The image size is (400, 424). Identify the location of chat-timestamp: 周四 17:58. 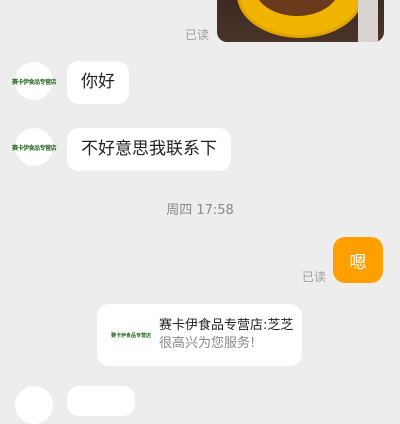
(200, 210).